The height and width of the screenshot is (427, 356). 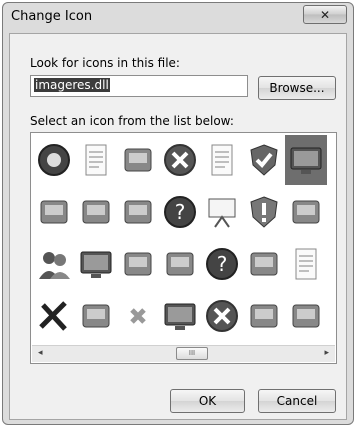 I want to click on scroll-left-icon: ◂, so click(x=40, y=353).